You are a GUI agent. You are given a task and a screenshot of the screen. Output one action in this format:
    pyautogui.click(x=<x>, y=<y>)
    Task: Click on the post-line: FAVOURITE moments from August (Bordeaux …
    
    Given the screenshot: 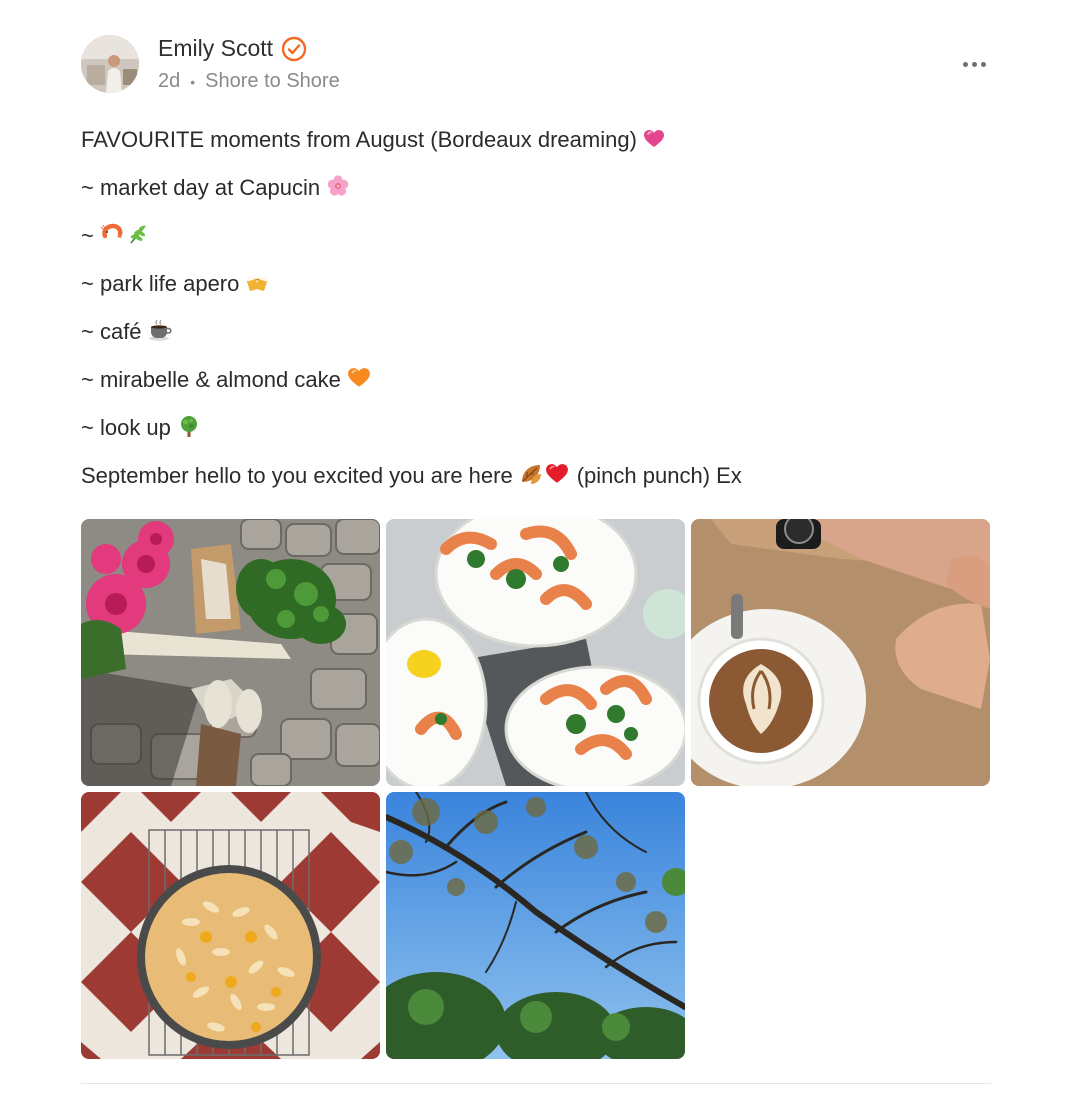 What is the action you would take?
    pyautogui.click(x=536, y=148)
    